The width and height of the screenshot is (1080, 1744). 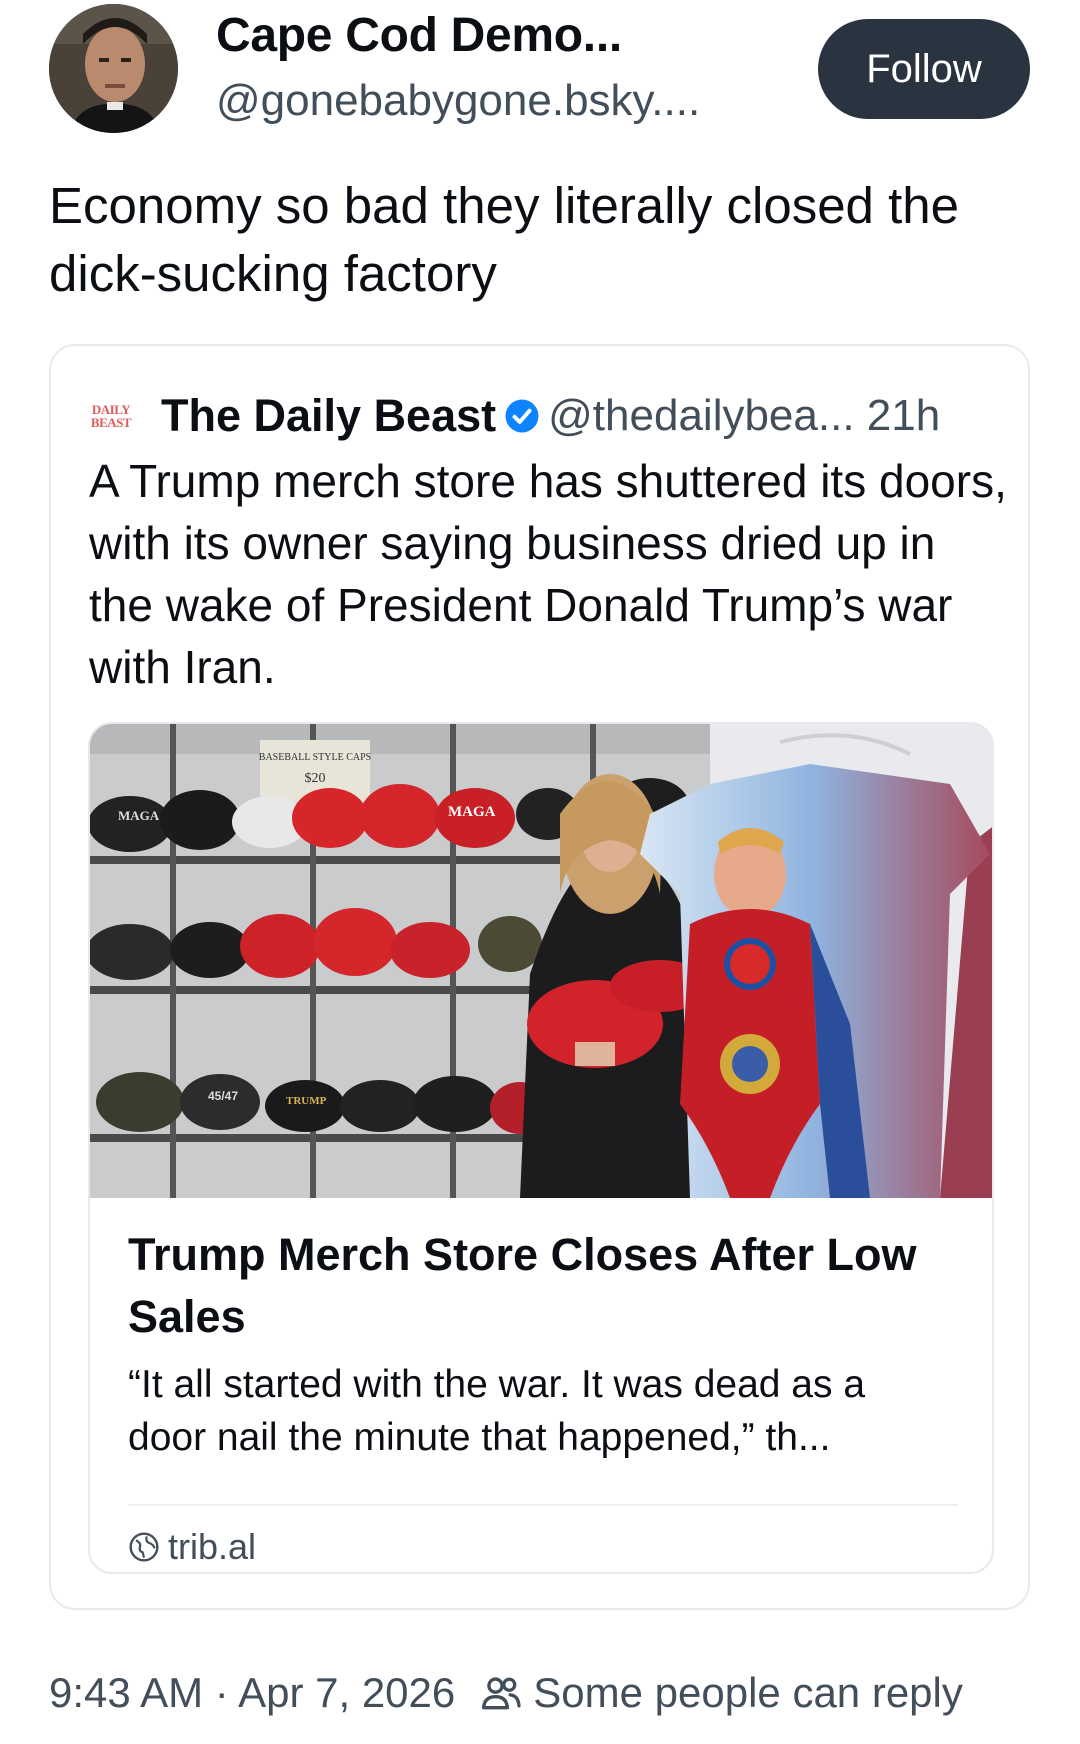 I want to click on link-divider, so click(x=543, y=1505).